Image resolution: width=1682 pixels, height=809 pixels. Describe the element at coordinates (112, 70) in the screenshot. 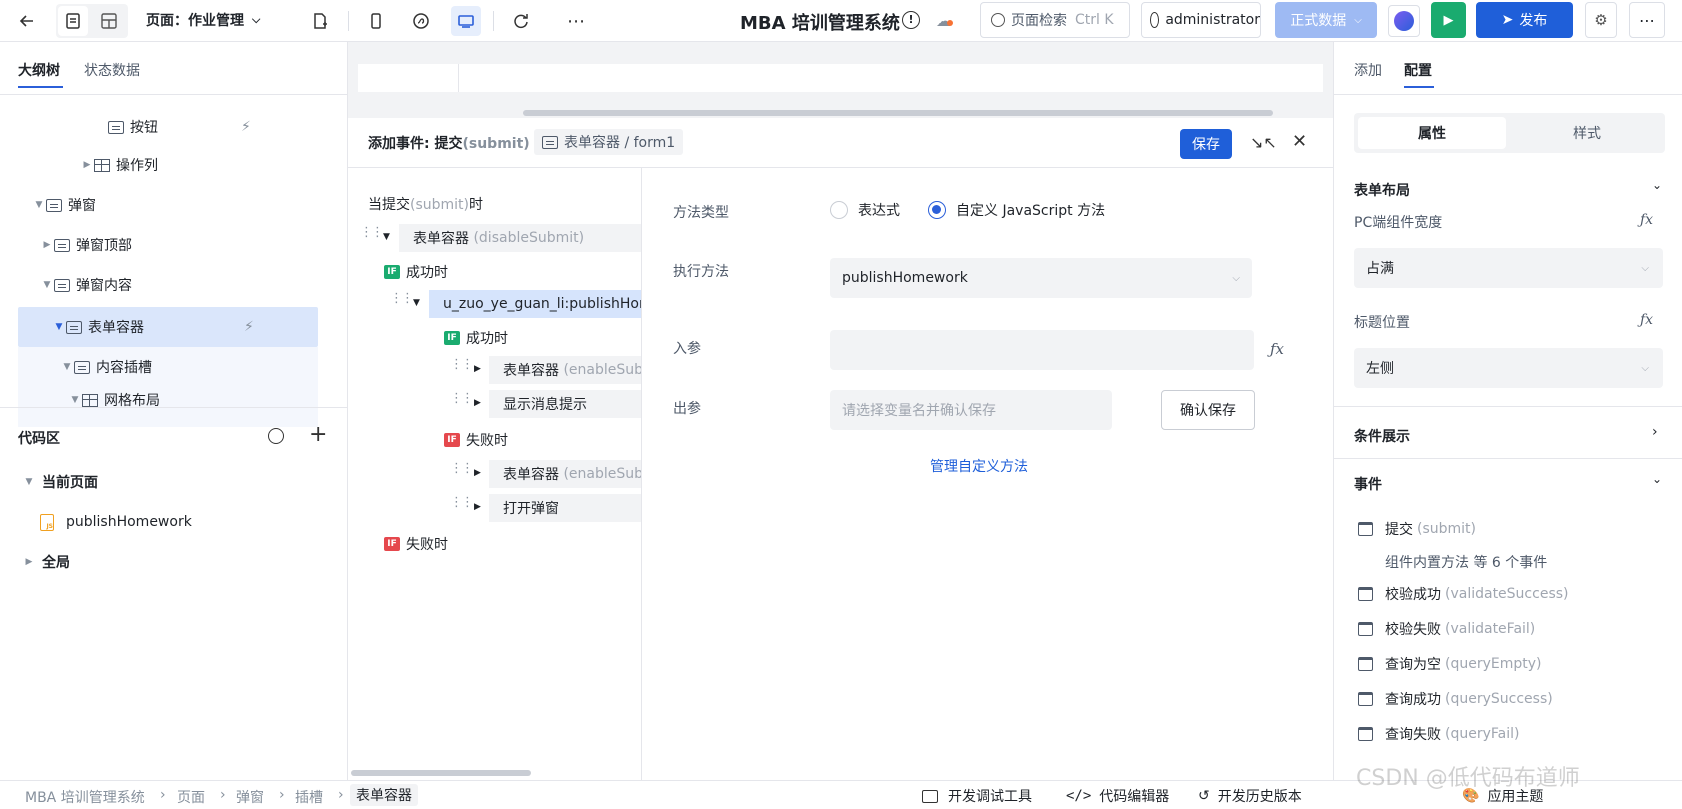

I see `tab-state-data: 状态数据` at that location.